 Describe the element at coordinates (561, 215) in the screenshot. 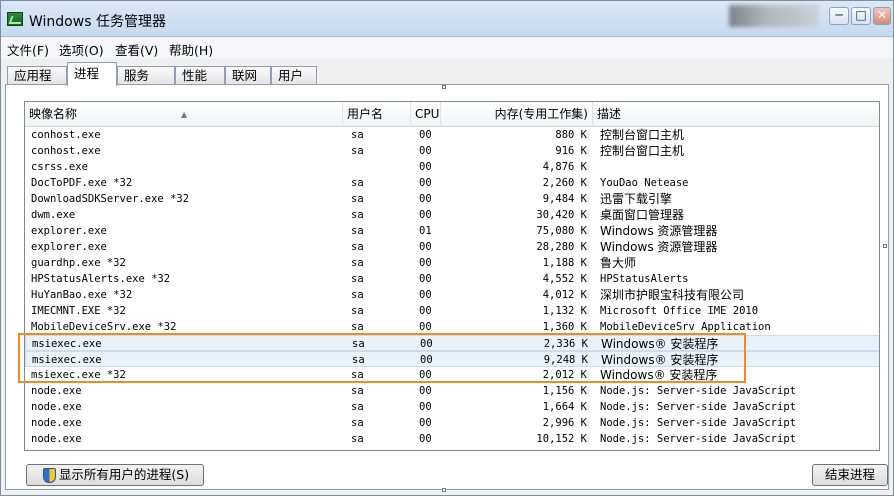

I see `process-memory: 30,420 K` at that location.